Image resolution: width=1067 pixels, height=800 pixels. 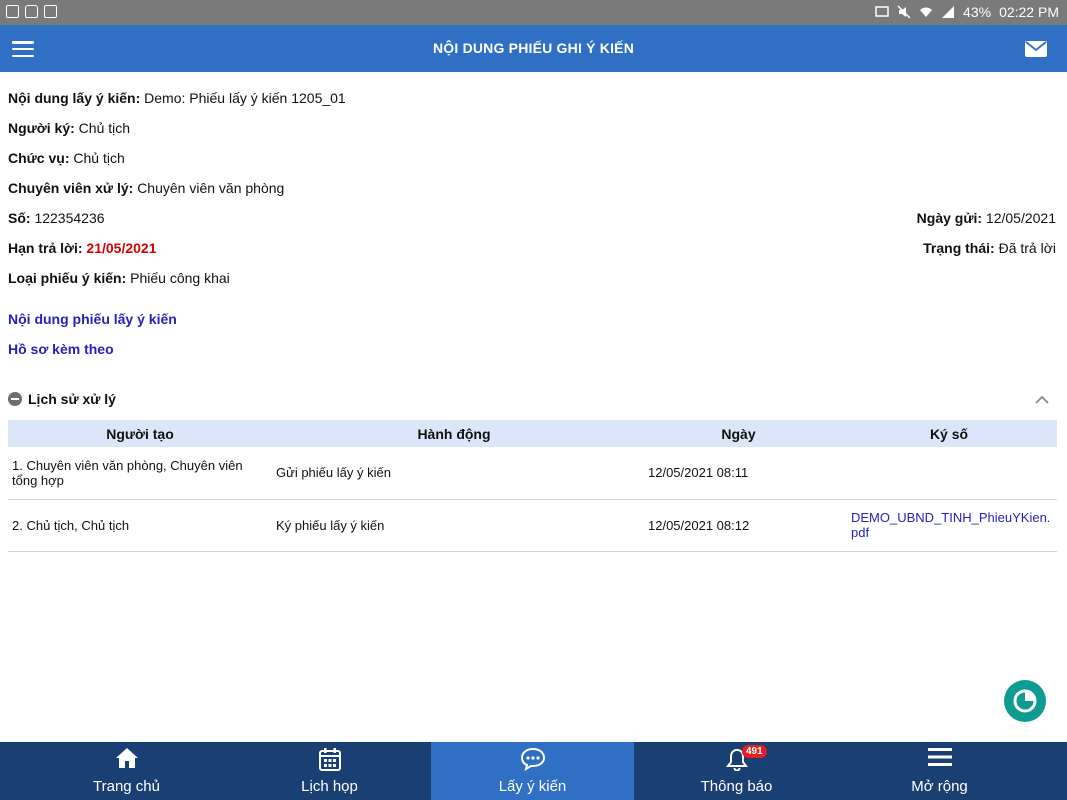 What do you see at coordinates (1029, 12) in the screenshot?
I see `clock: 02:22 PM` at bounding box center [1029, 12].